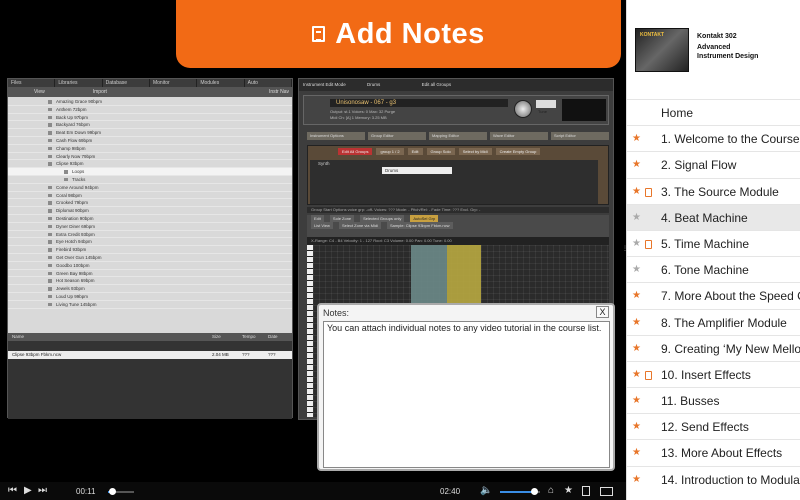  What do you see at coordinates (150, 196) in the screenshot?
I see `file-tree-item: Coral 98bpm` at bounding box center [150, 196].